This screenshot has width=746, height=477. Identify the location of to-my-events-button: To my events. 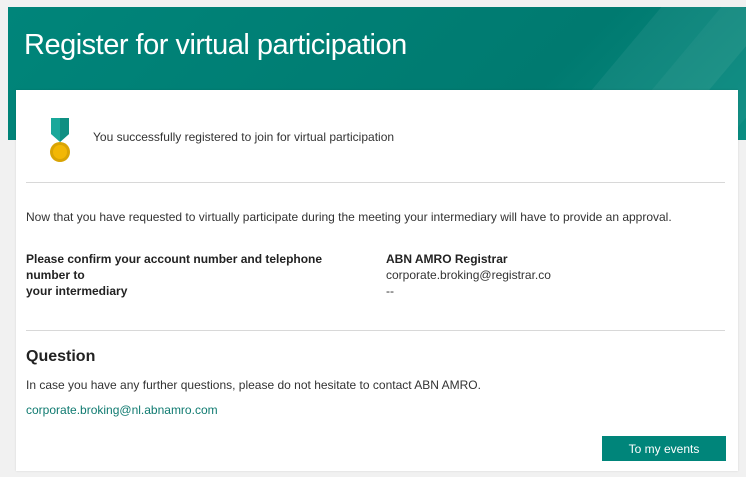
(664, 448).